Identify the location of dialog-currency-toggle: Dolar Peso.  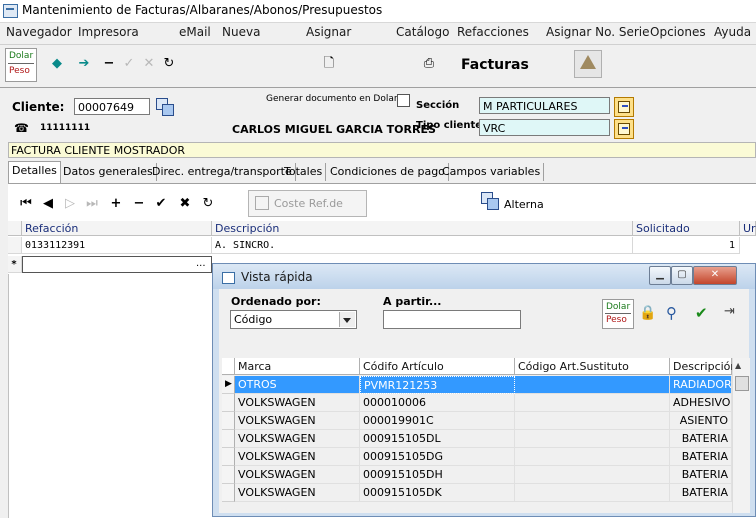
(618, 314).